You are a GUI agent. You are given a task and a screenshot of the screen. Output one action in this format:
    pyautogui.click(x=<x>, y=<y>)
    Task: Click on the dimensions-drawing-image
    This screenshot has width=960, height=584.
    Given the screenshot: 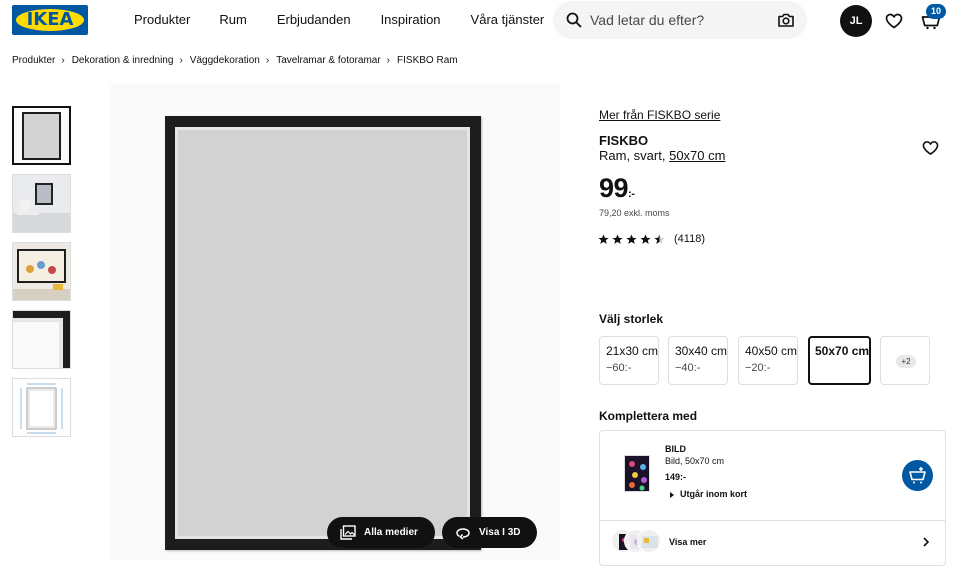 What is the action you would take?
    pyautogui.click(x=41, y=407)
    